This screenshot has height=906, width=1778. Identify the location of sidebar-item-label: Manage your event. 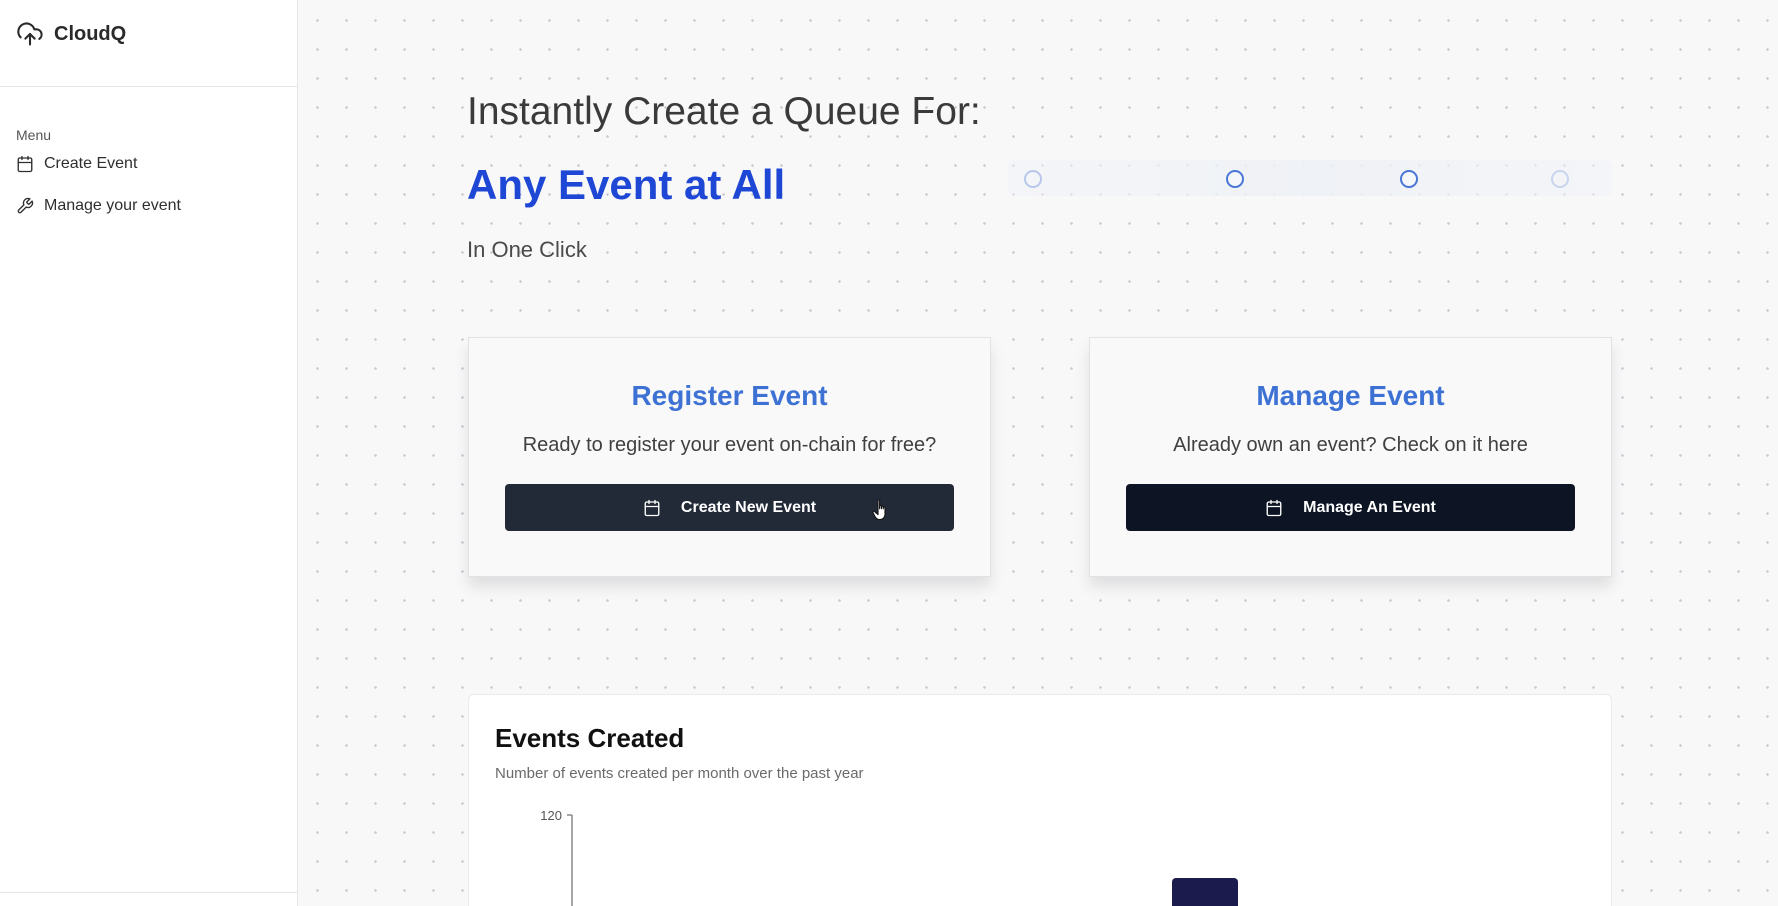
(112, 205).